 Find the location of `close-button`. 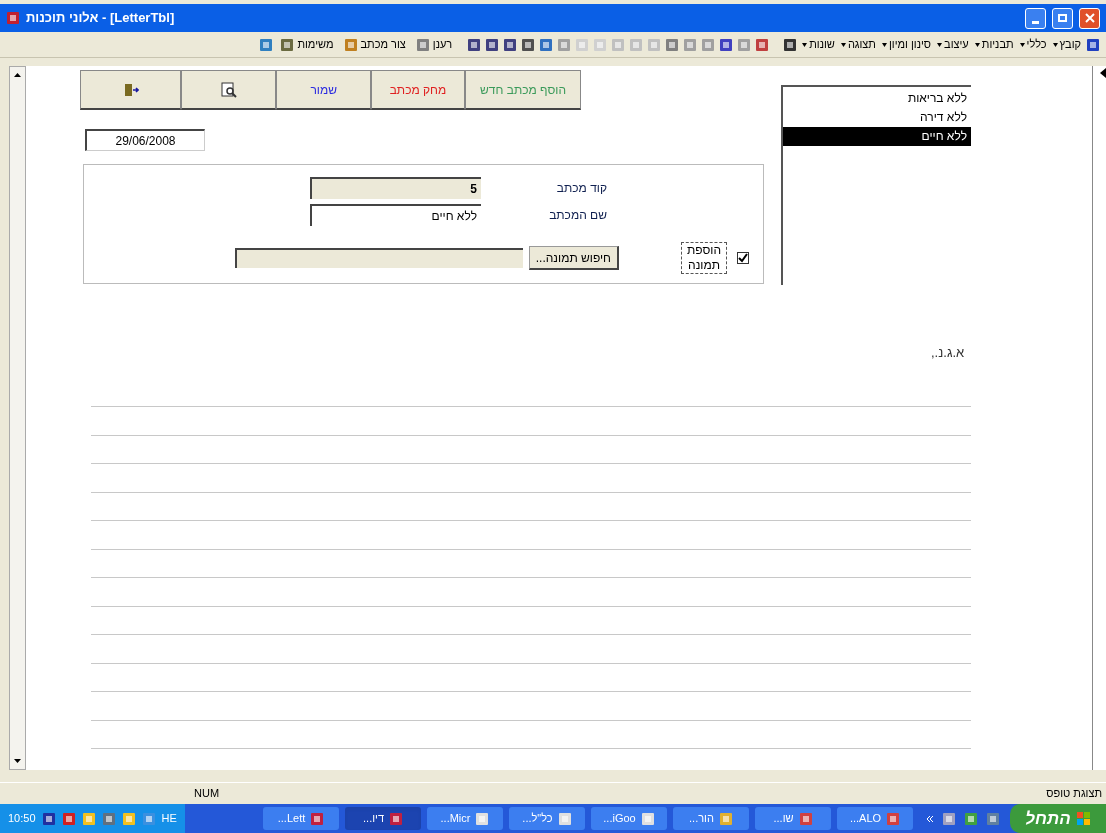

close-button is located at coordinates (1089, 18).